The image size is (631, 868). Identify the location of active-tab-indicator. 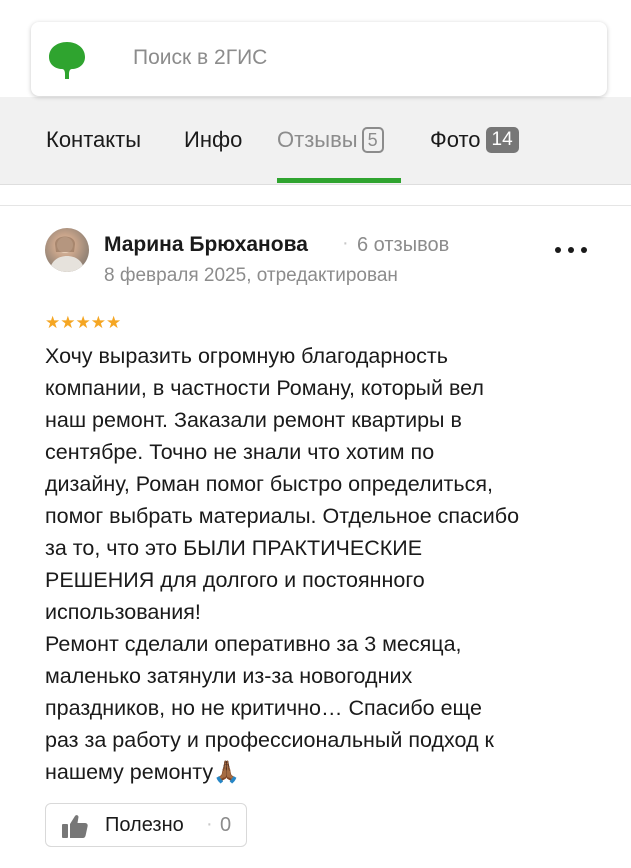
(339, 180).